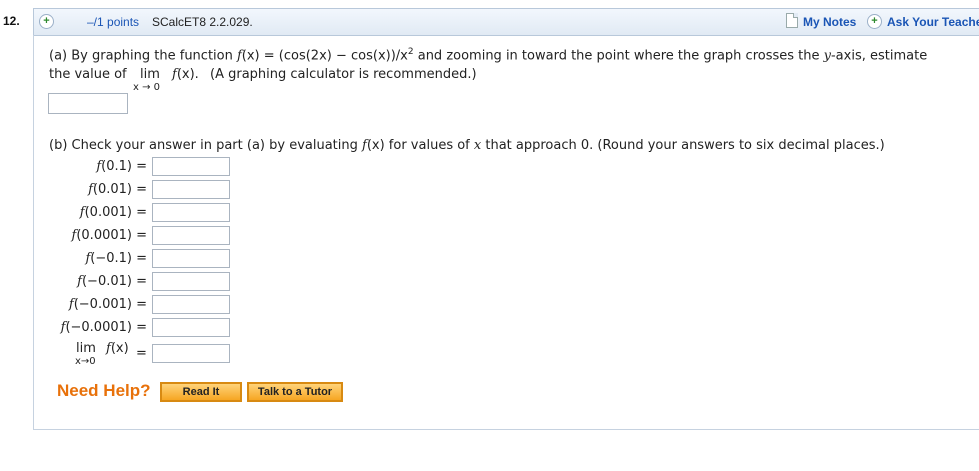  I want to click on row-label-3: f(0.001) =, so click(113, 212).